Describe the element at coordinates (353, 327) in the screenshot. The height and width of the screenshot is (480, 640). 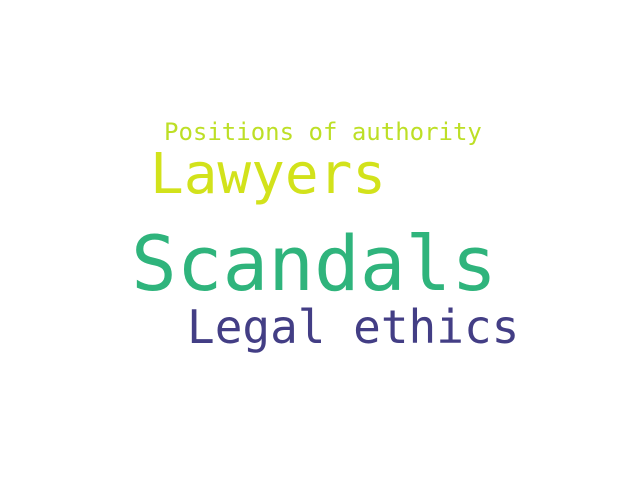
I see `word-legal-ethics: Legal ethics` at that location.